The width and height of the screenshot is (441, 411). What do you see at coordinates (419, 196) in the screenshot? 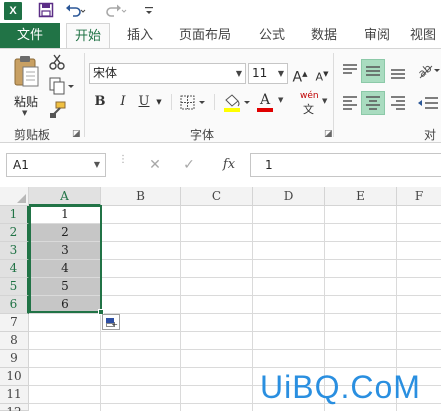
I see `column-header-f: F` at bounding box center [419, 196].